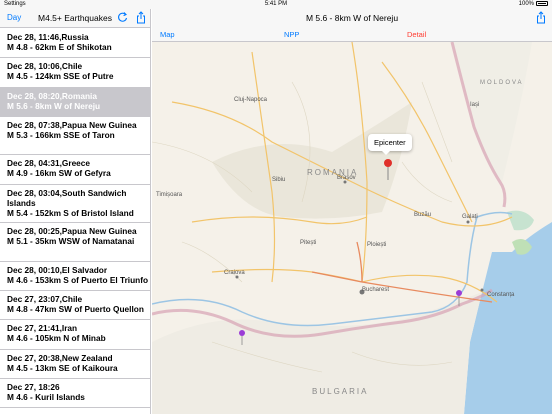 The image size is (552, 414). What do you see at coordinates (376, 290) in the screenshot?
I see `label-bucharest: Bucharest` at bounding box center [376, 290].